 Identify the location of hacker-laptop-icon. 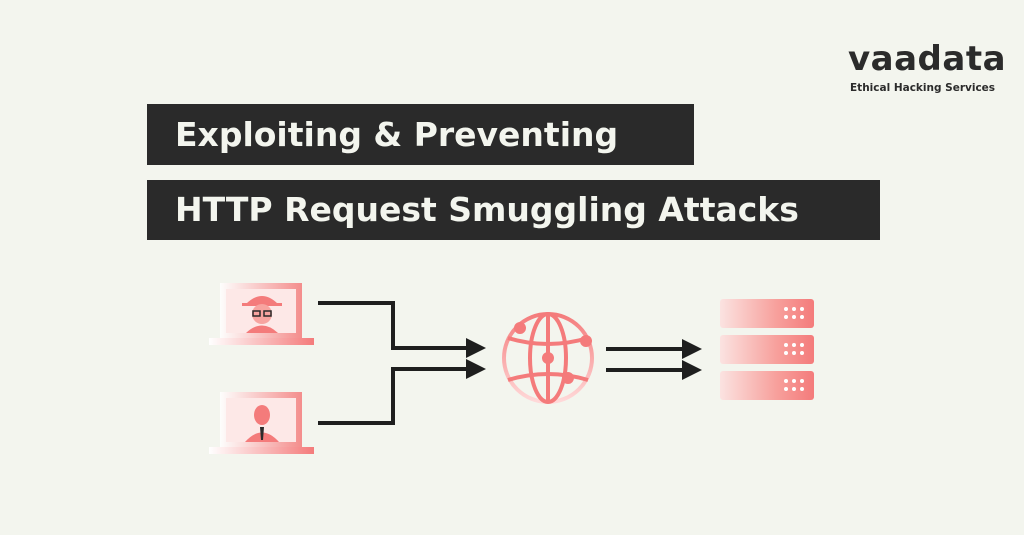
(261, 314).